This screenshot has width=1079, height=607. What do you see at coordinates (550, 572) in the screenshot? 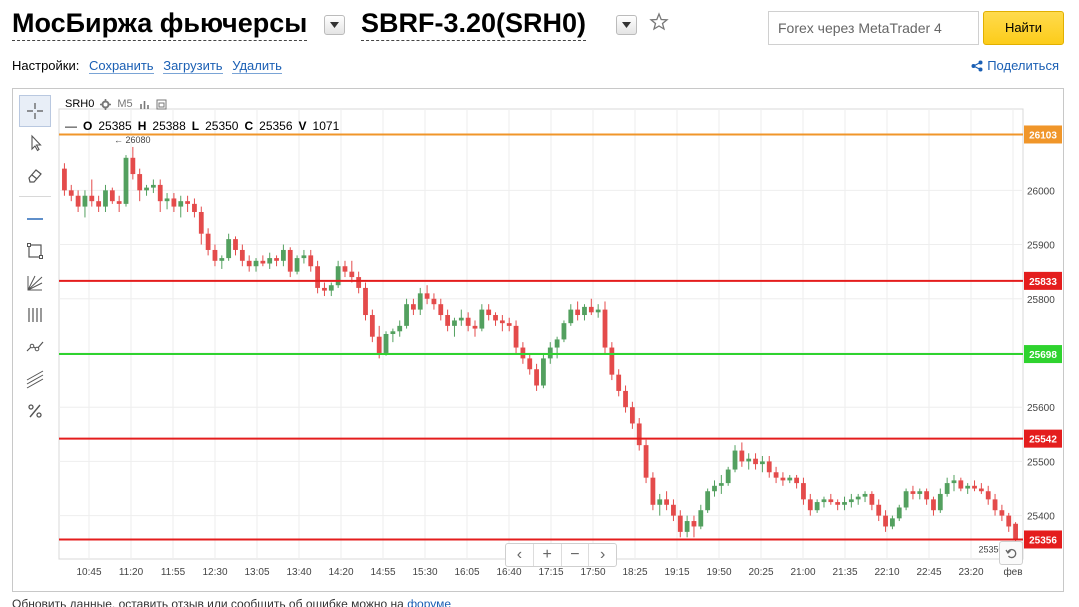
I see `x-tick-label: 17:15` at bounding box center [550, 572].